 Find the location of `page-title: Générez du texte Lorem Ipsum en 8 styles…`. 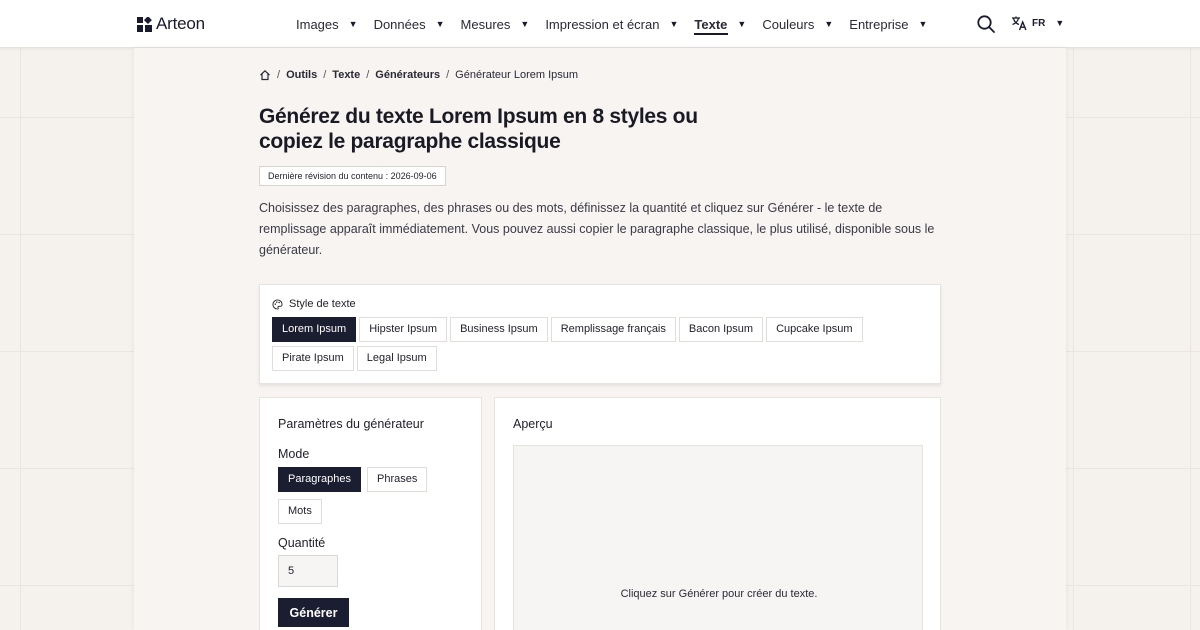

page-title: Générez du texte Lorem Ipsum en 8 styles… is located at coordinates (478, 129).